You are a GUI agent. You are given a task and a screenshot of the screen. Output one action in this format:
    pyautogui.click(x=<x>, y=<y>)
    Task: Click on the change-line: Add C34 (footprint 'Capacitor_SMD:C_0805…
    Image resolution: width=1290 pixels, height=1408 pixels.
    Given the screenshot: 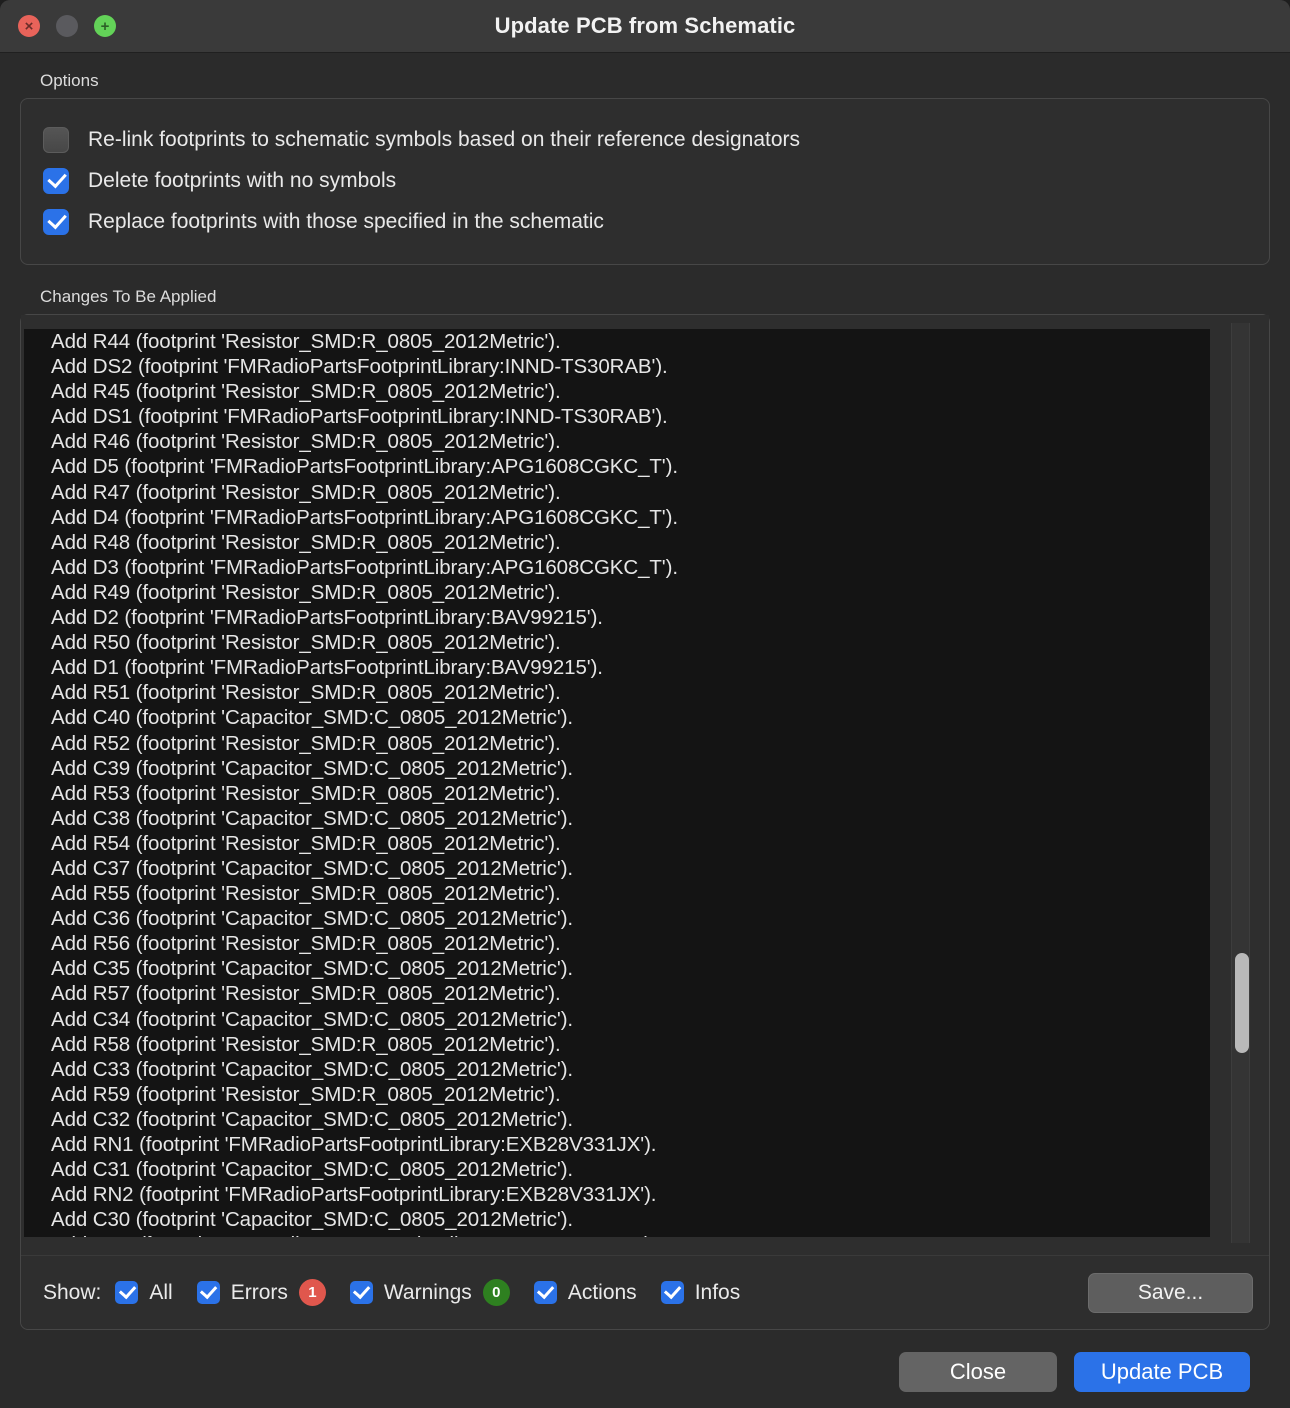 What is the action you would take?
    pyautogui.click(x=617, y=1019)
    